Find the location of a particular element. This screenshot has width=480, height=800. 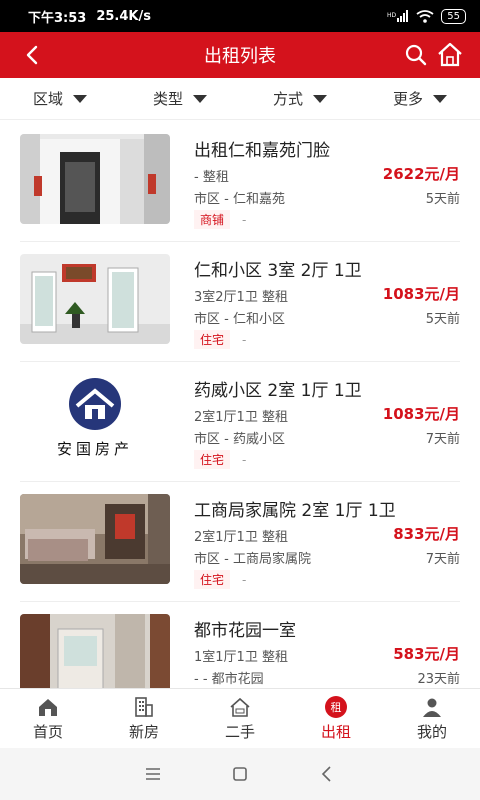

house-sale-icon is located at coordinates (240, 707).